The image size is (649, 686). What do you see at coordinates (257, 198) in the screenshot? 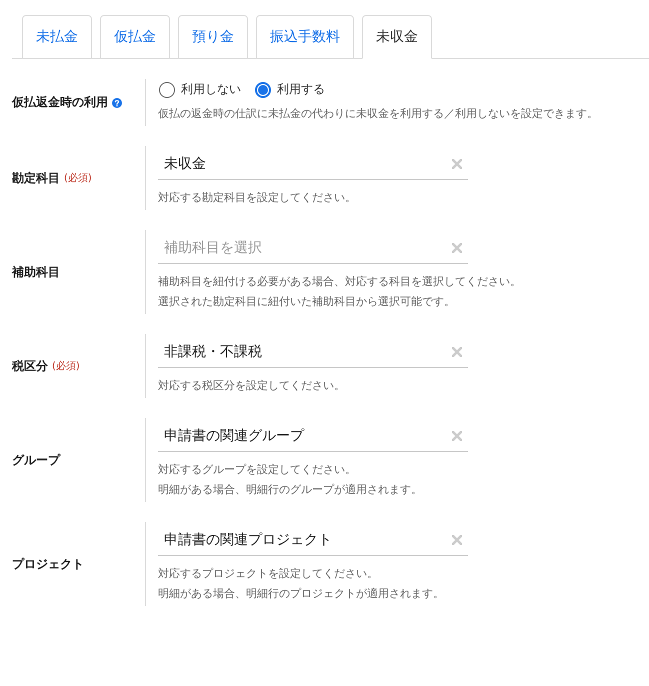
I see `hint-text: 対応する勘定科目を設定してください。` at bounding box center [257, 198].